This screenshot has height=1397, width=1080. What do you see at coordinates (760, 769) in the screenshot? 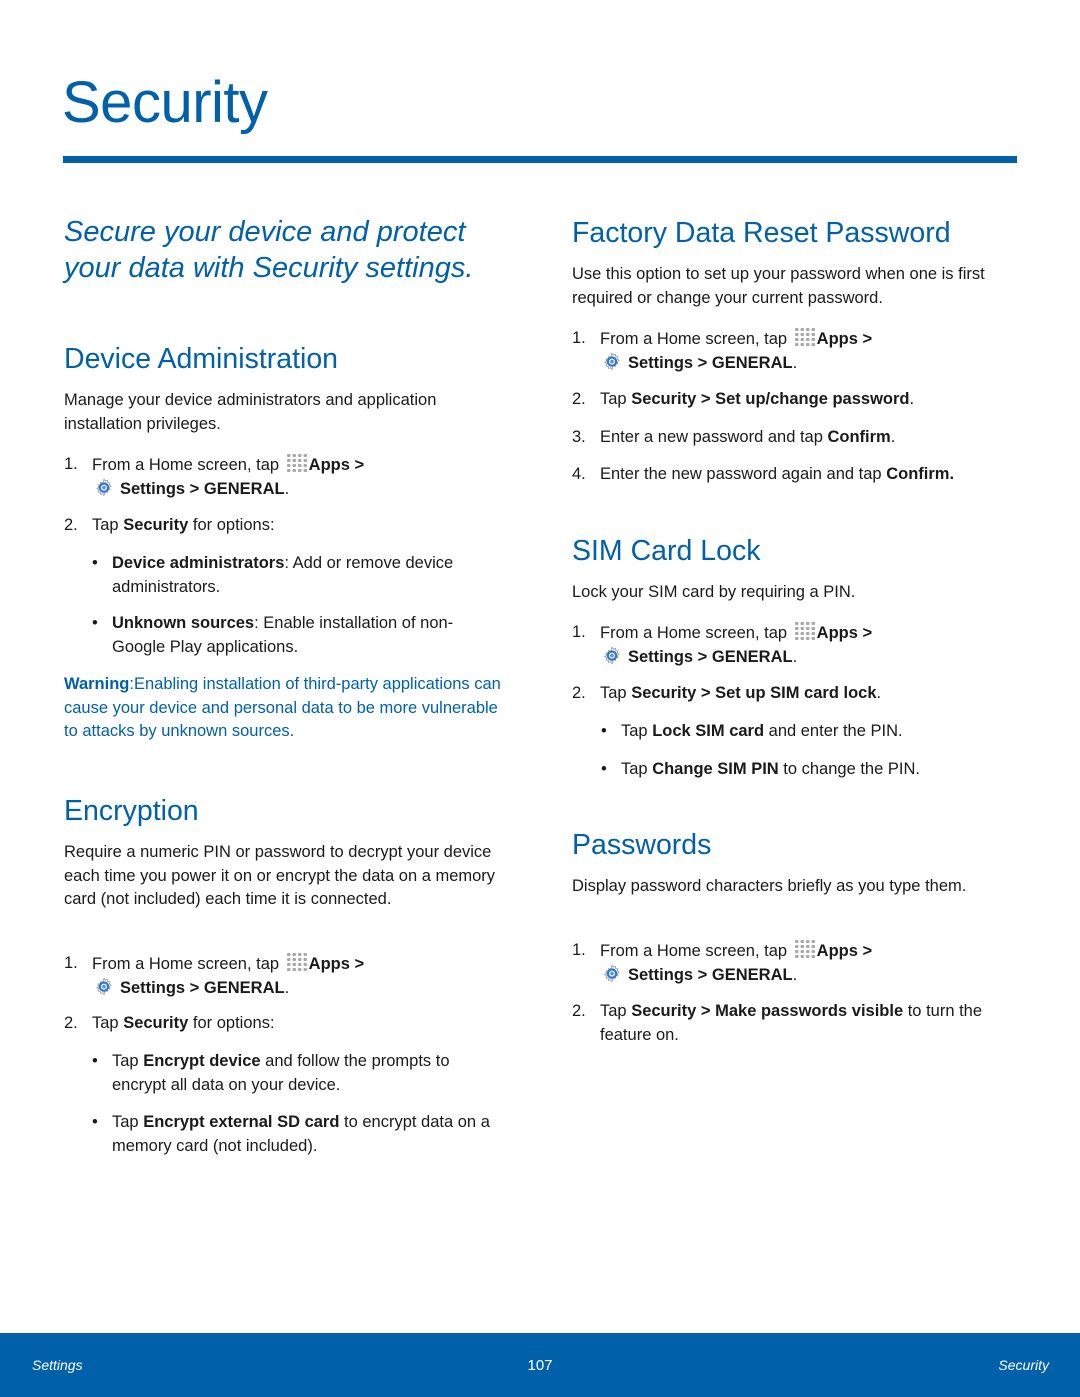
I see `sim-lock-bullet: • Tap Change SIM PIN to change the PIN.` at bounding box center [760, 769].